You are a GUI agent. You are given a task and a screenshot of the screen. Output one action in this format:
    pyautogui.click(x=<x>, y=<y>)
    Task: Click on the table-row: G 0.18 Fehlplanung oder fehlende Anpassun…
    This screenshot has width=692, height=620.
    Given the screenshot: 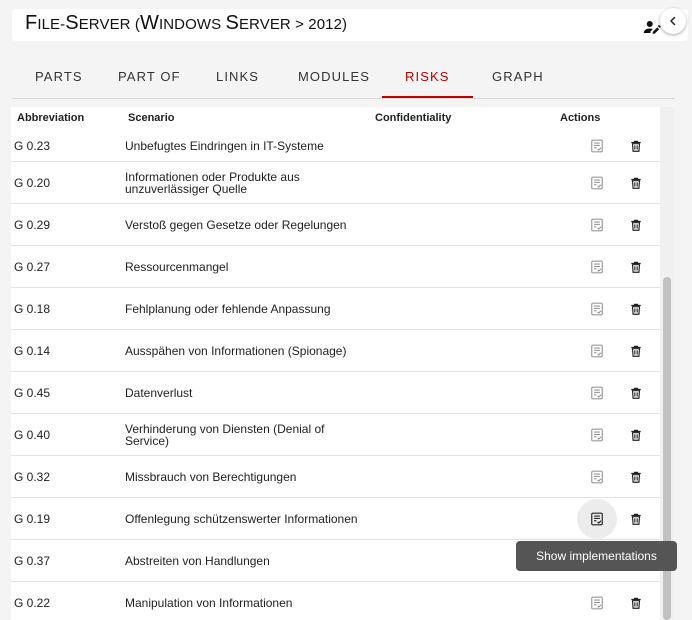 What is the action you would take?
    pyautogui.click(x=335, y=309)
    